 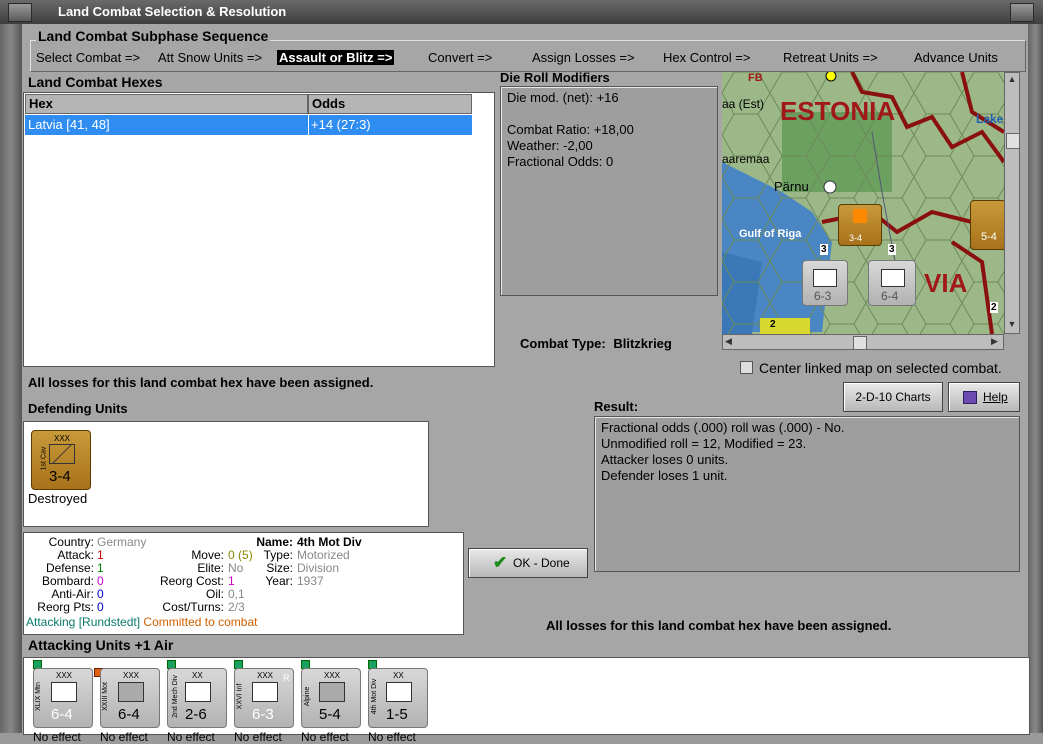 I want to click on step-assault-or-blitz: Assault or Blitz =>, so click(x=336, y=57).